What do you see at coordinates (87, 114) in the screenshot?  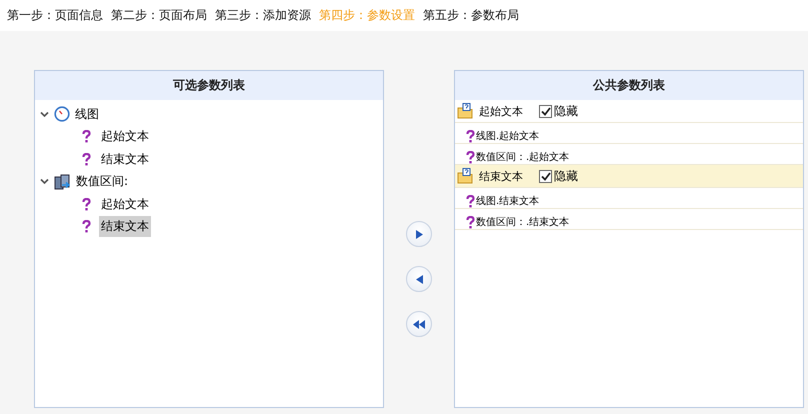 I see `tree-group-label: 线图` at bounding box center [87, 114].